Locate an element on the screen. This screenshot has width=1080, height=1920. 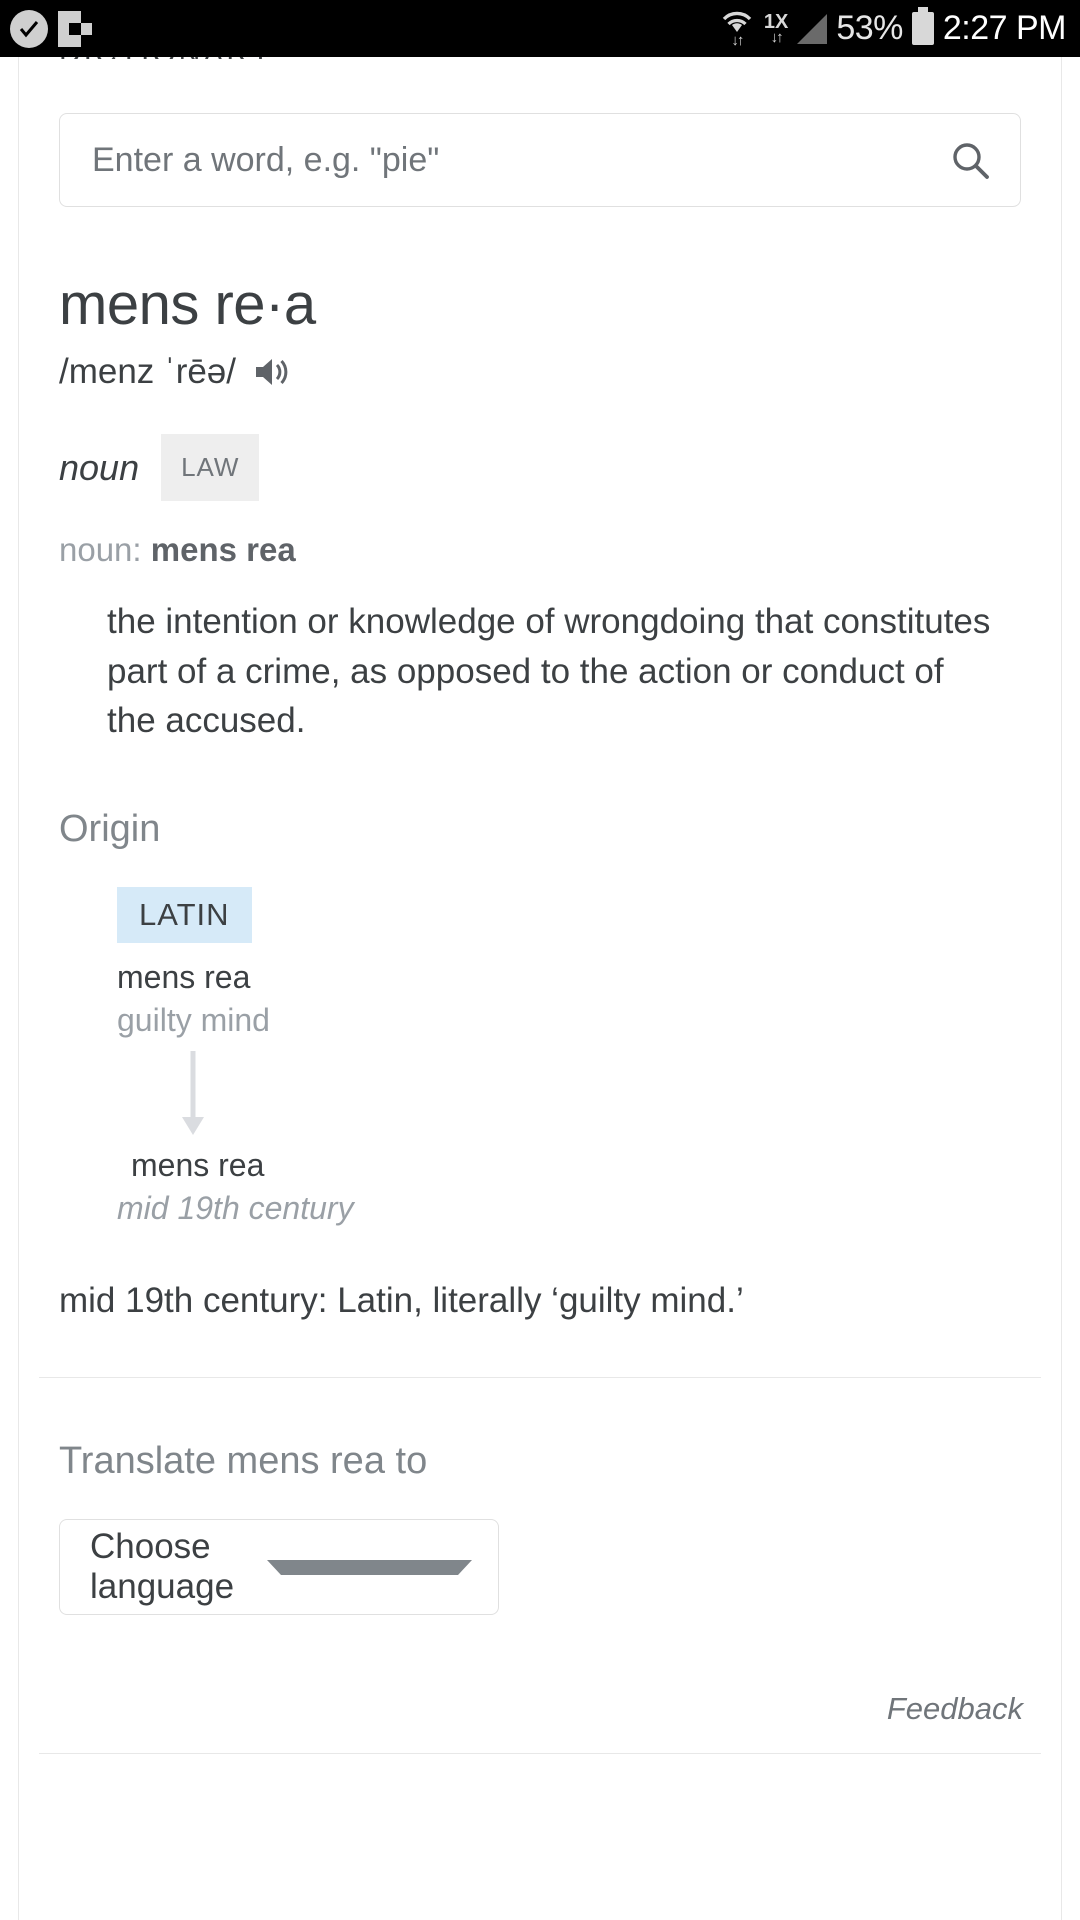
status-bar: ↓↑ 1X ↓↑ 53% 2:27 PM is located at coordinates (540, 28).